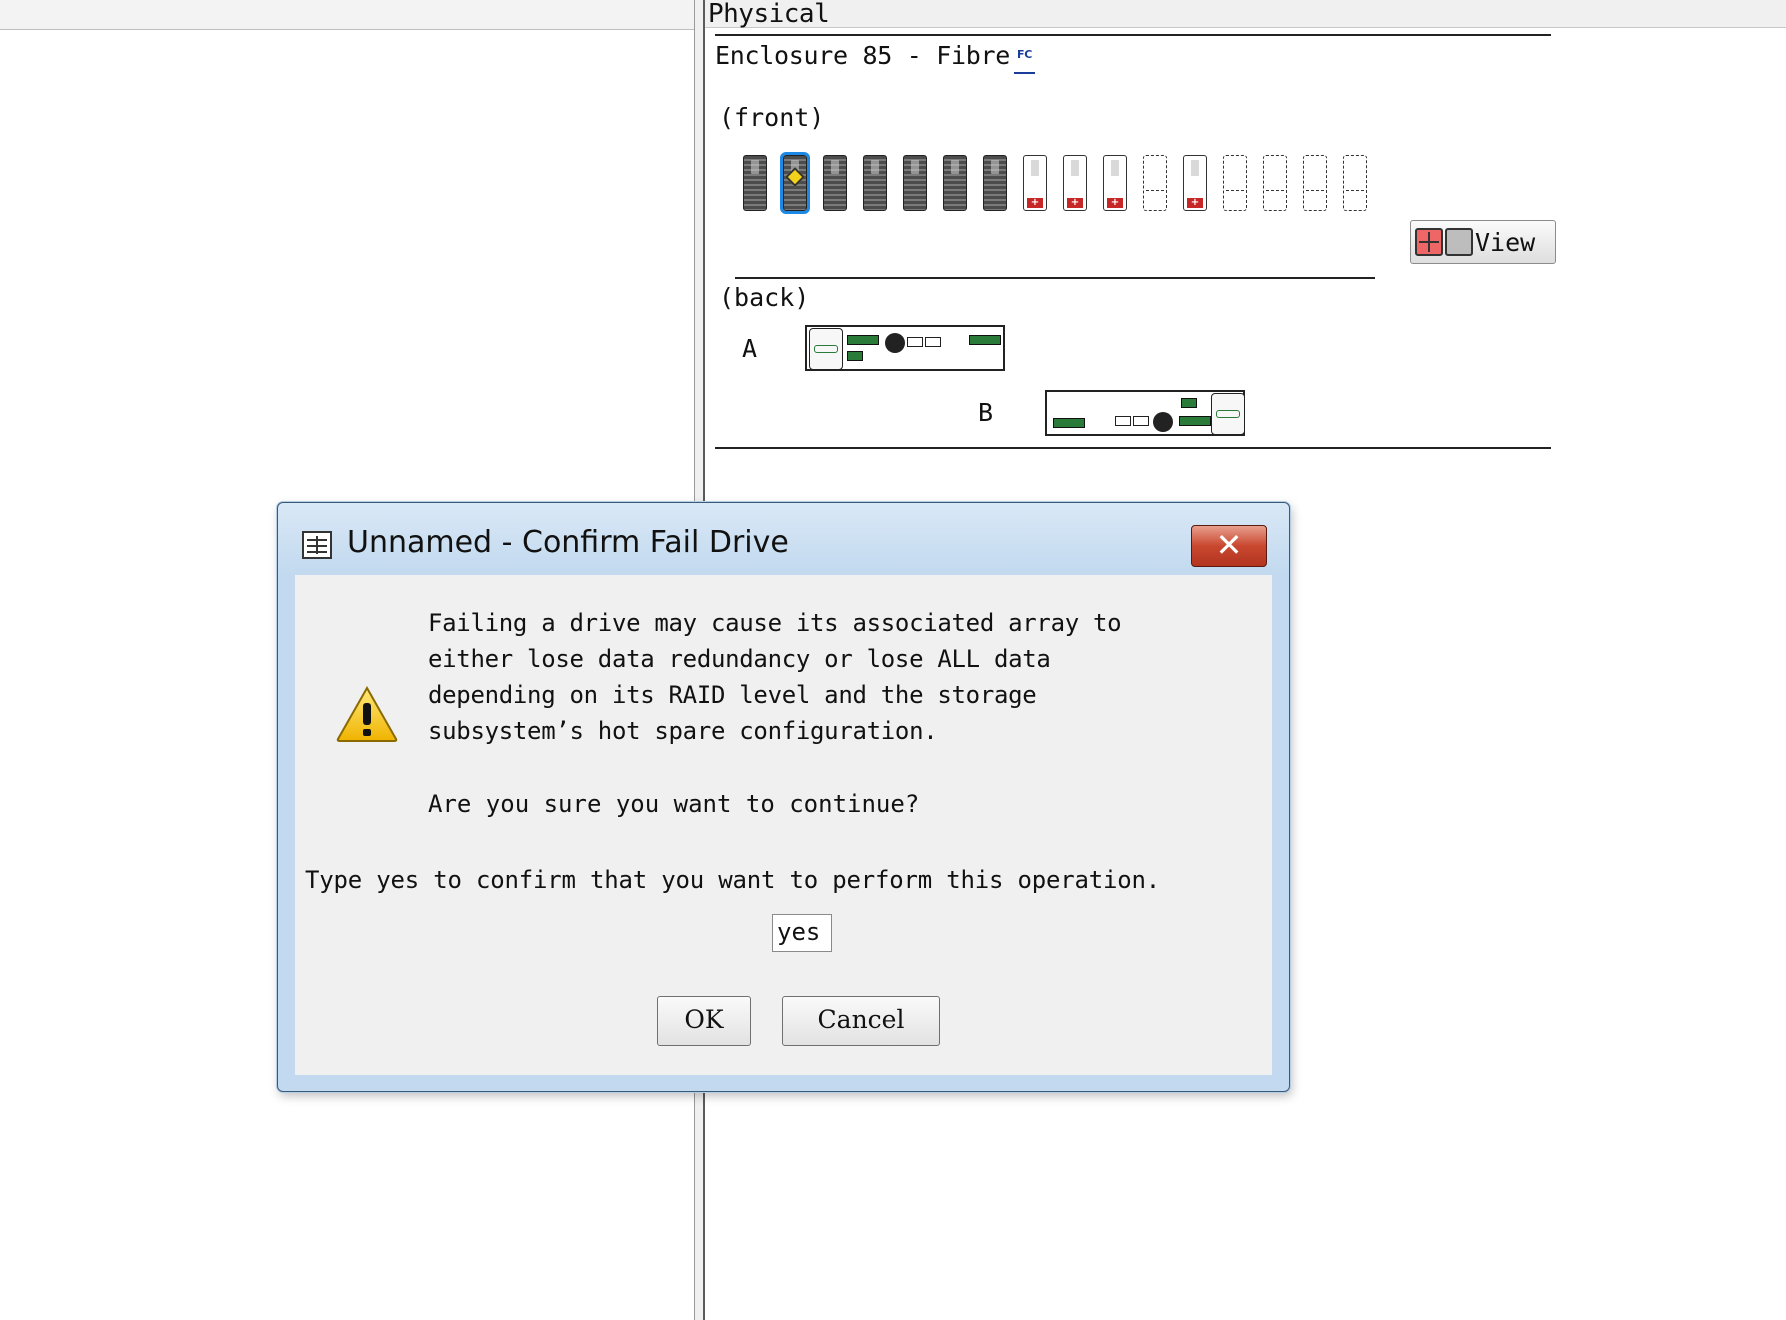 The width and height of the screenshot is (1786, 1320). I want to click on controller-b, so click(1145, 413).